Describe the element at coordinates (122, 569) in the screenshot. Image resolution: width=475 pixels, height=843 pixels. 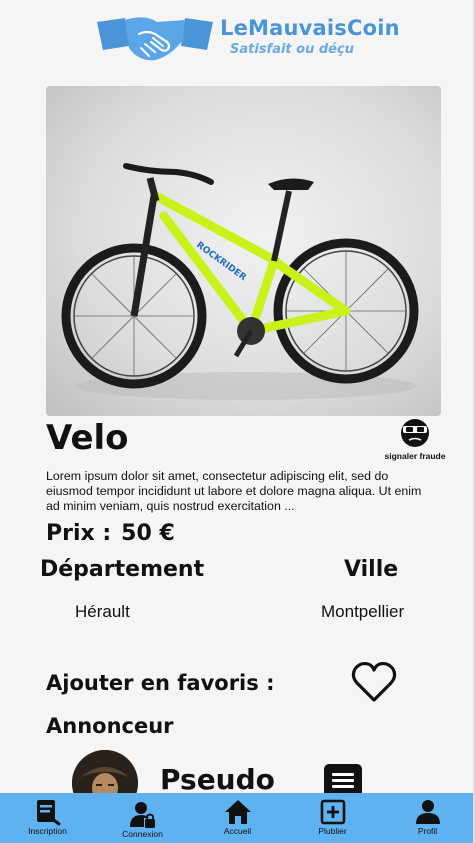
I see `department-heading: Département` at that location.